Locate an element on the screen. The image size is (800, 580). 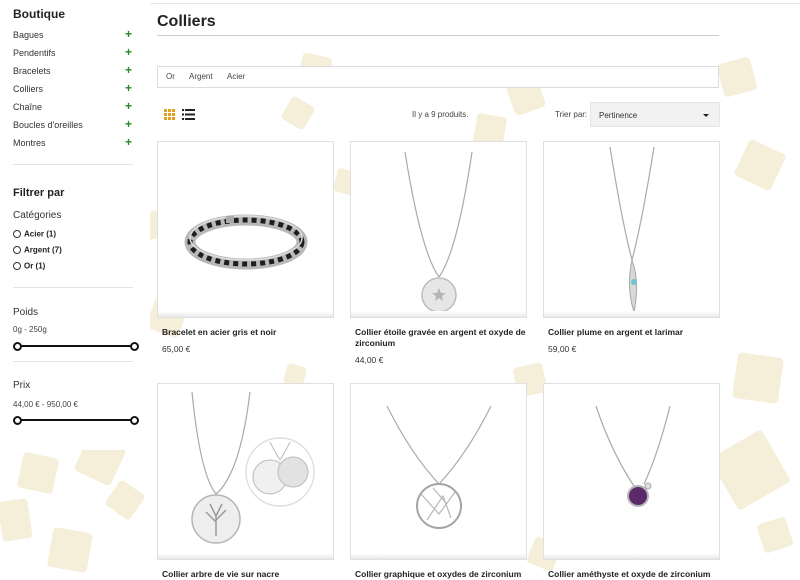
facet-title-weight: Poids is located at coordinates (26, 312).